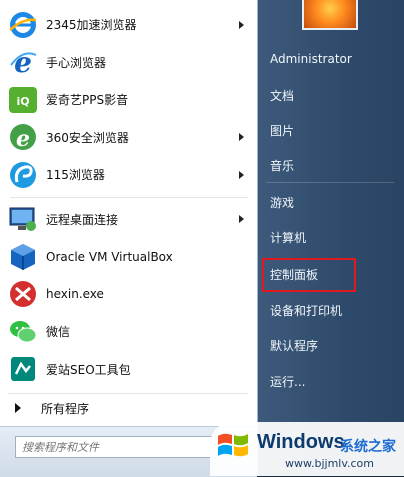  I want to click on wechat-icon, so click(23, 331).